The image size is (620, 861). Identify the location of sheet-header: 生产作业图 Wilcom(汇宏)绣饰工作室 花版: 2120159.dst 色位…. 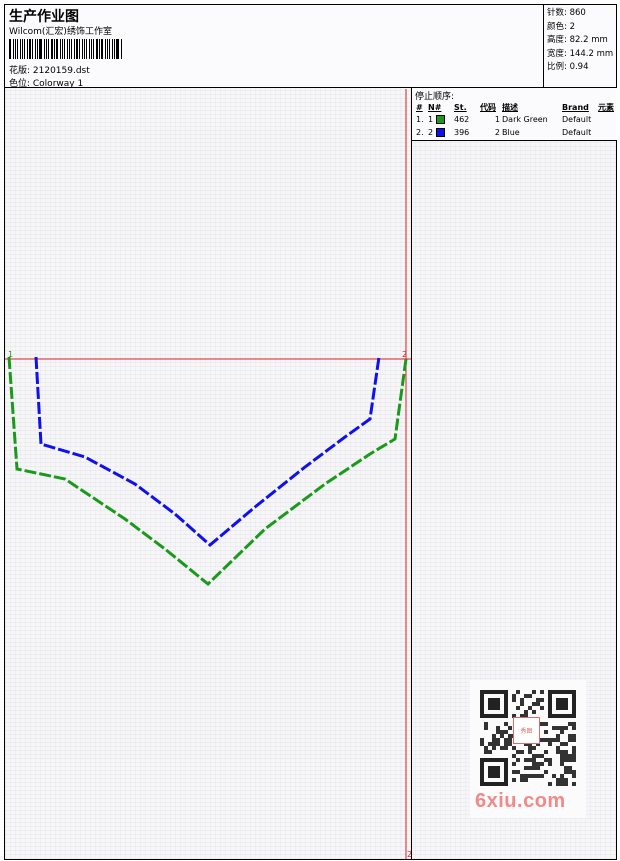
(310, 46).